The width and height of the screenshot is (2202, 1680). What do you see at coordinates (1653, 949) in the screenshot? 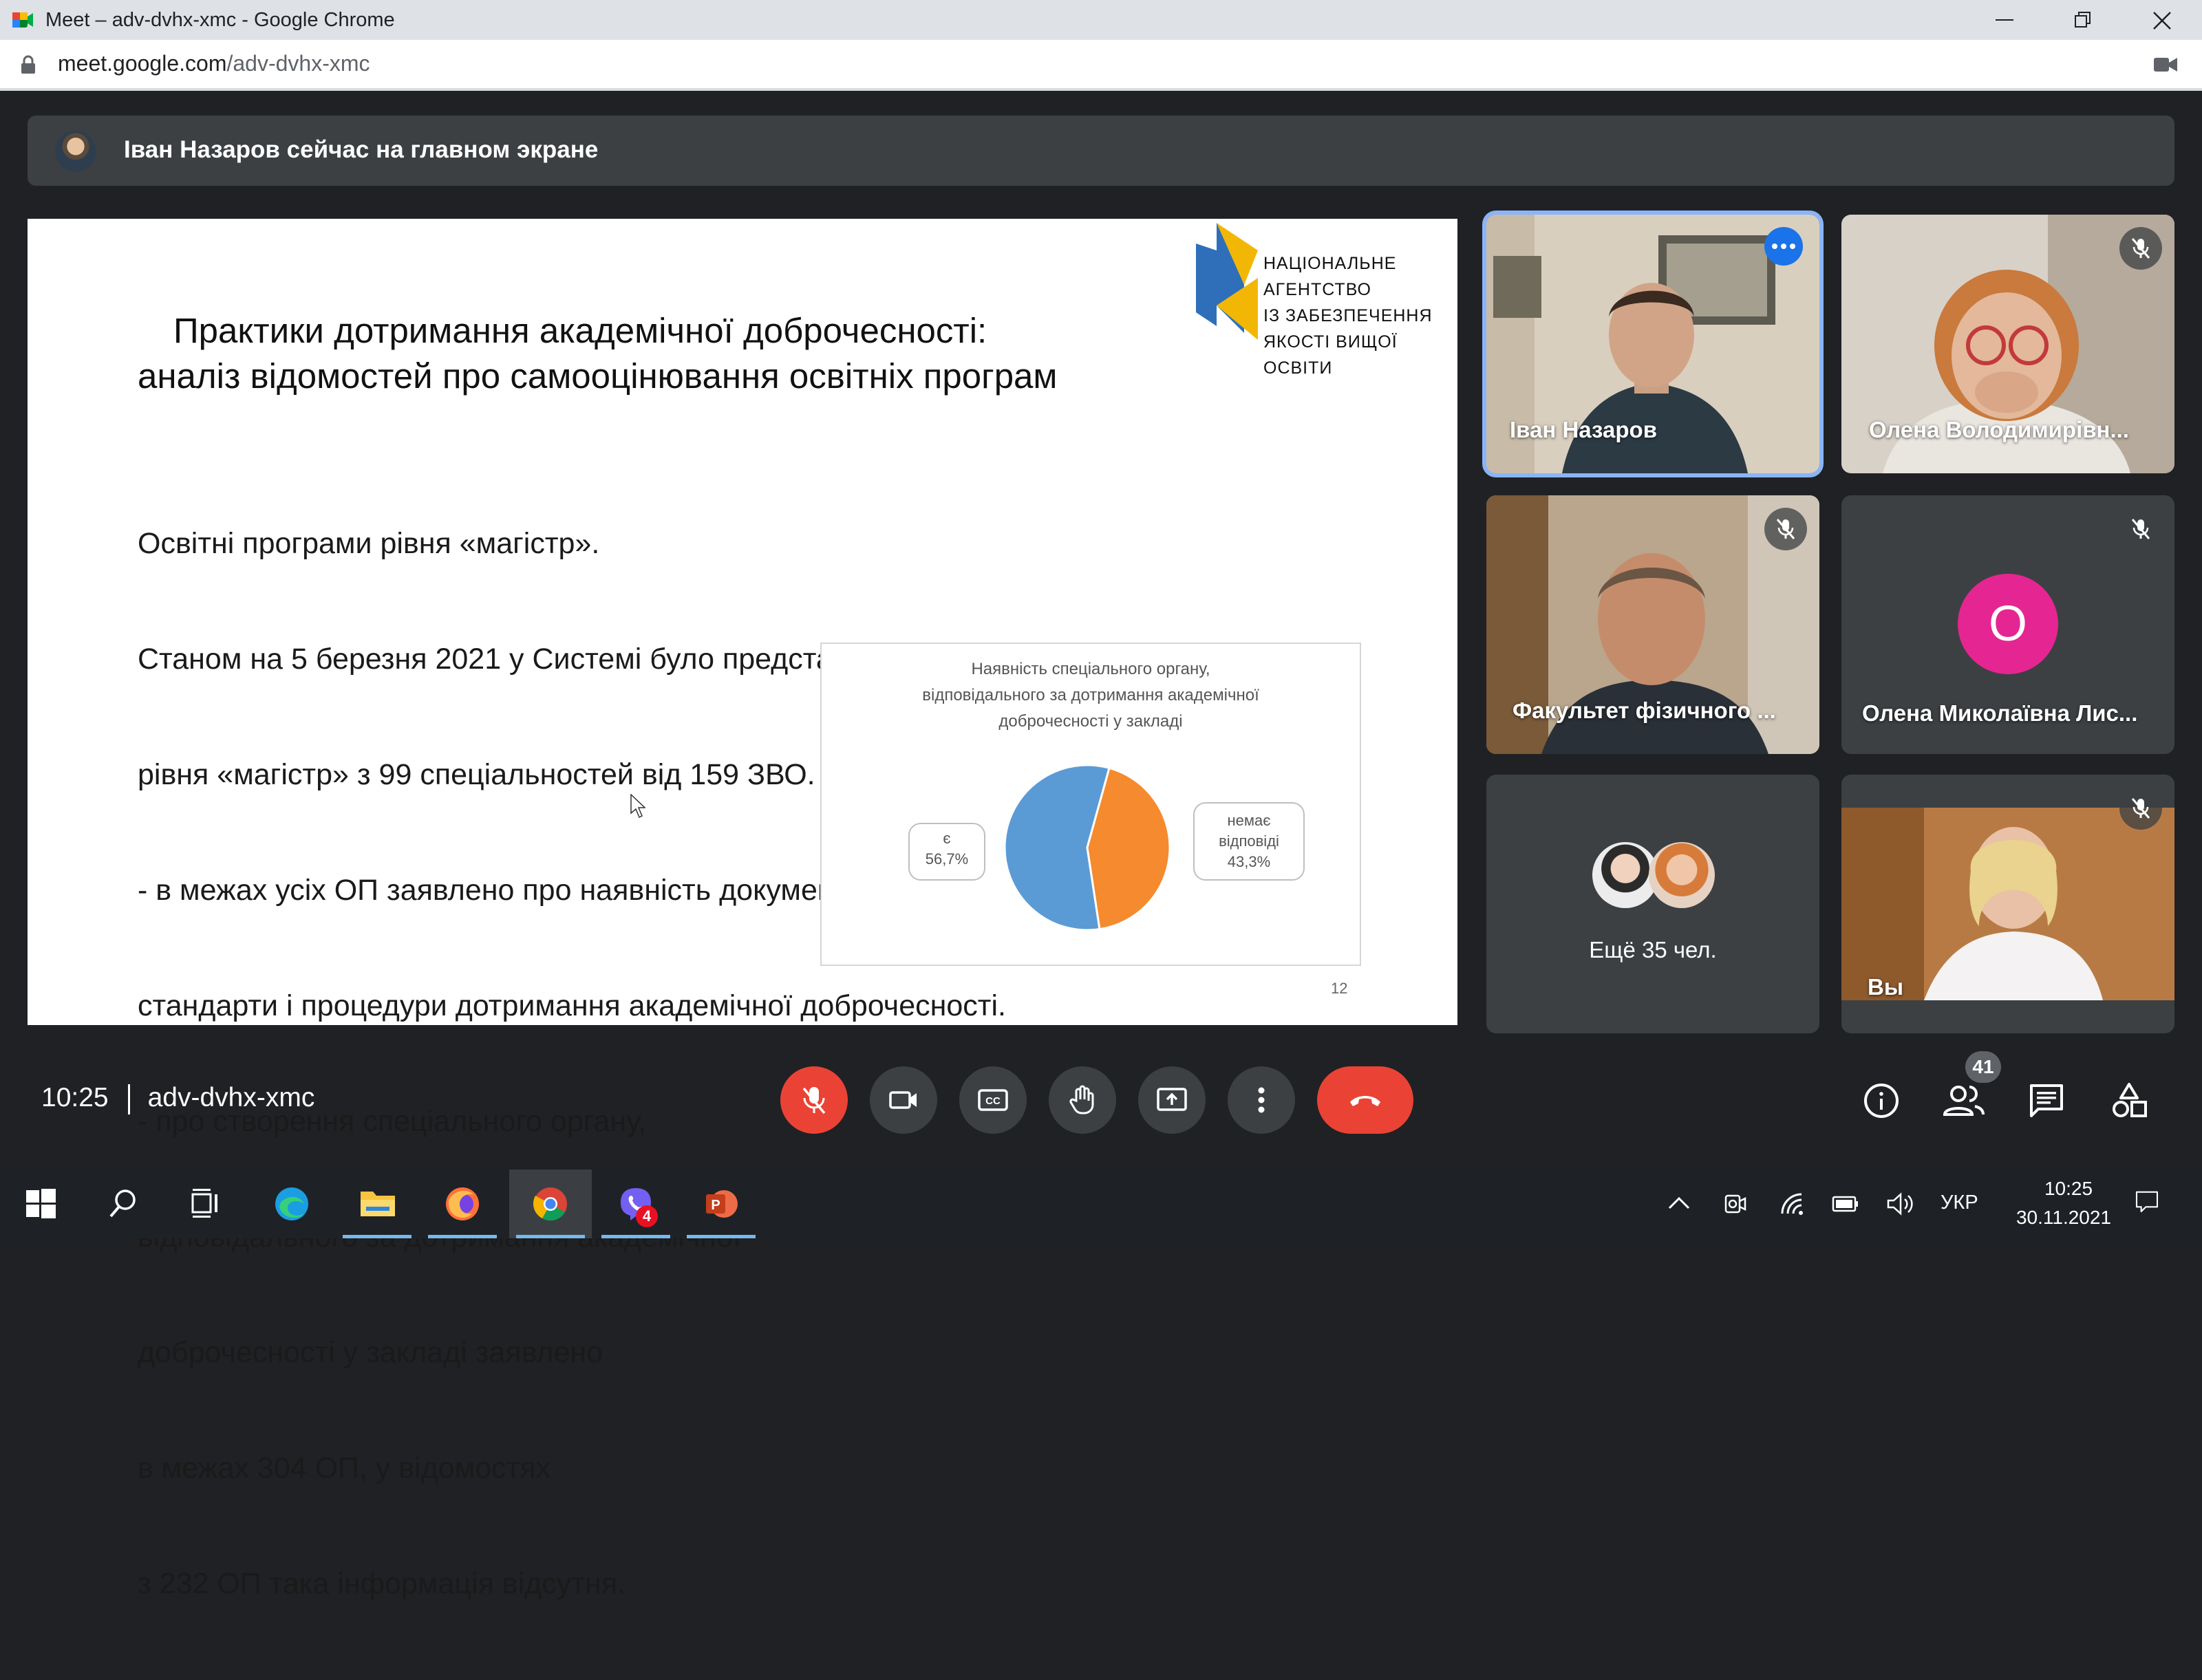
I see `others-count: Ещё 35 чел.` at bounding box center [1653, 949].